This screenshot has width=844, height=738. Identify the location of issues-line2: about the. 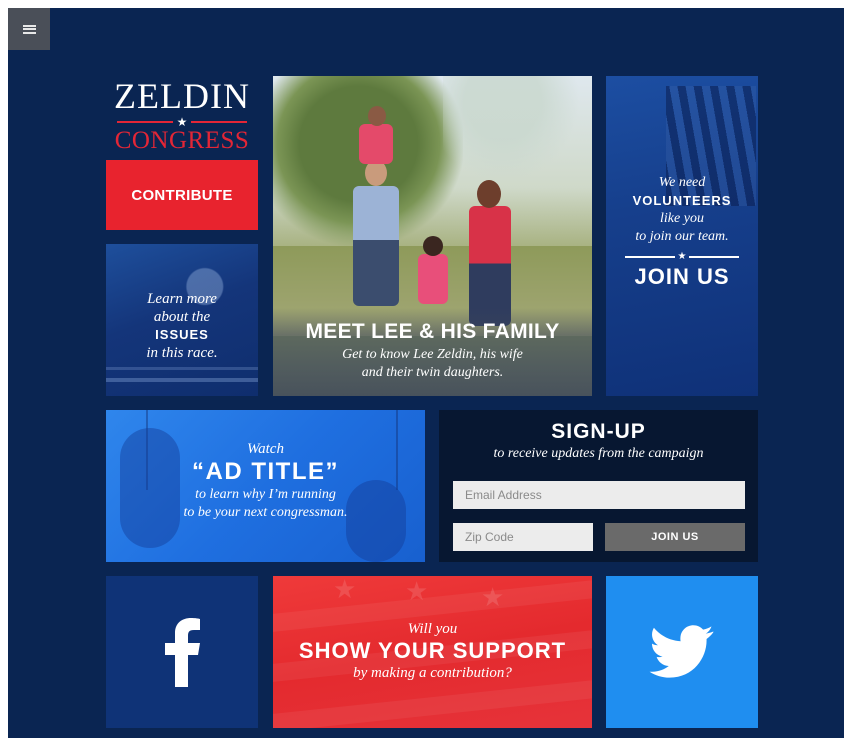
(182, 317).